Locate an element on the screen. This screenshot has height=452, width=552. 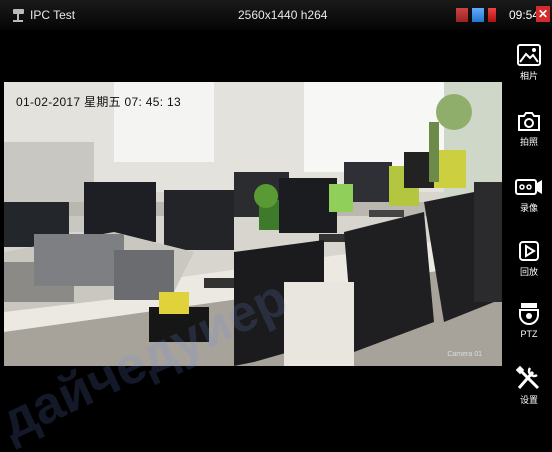
photos-button: 相片 is located at coordinates (529, 66).